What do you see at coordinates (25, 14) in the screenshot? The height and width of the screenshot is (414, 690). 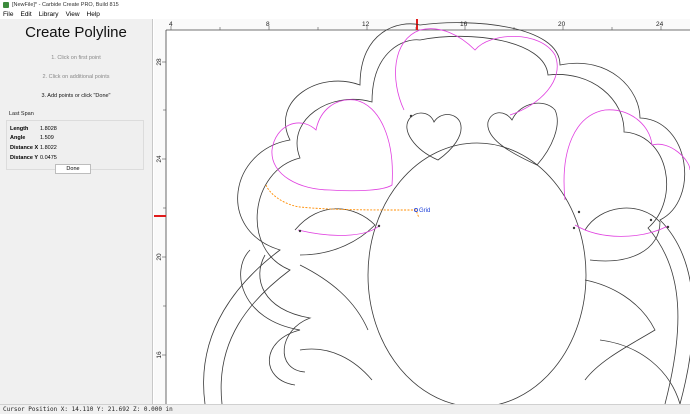 I see `menu-edit: Edit` at bounding box center [25, 14].